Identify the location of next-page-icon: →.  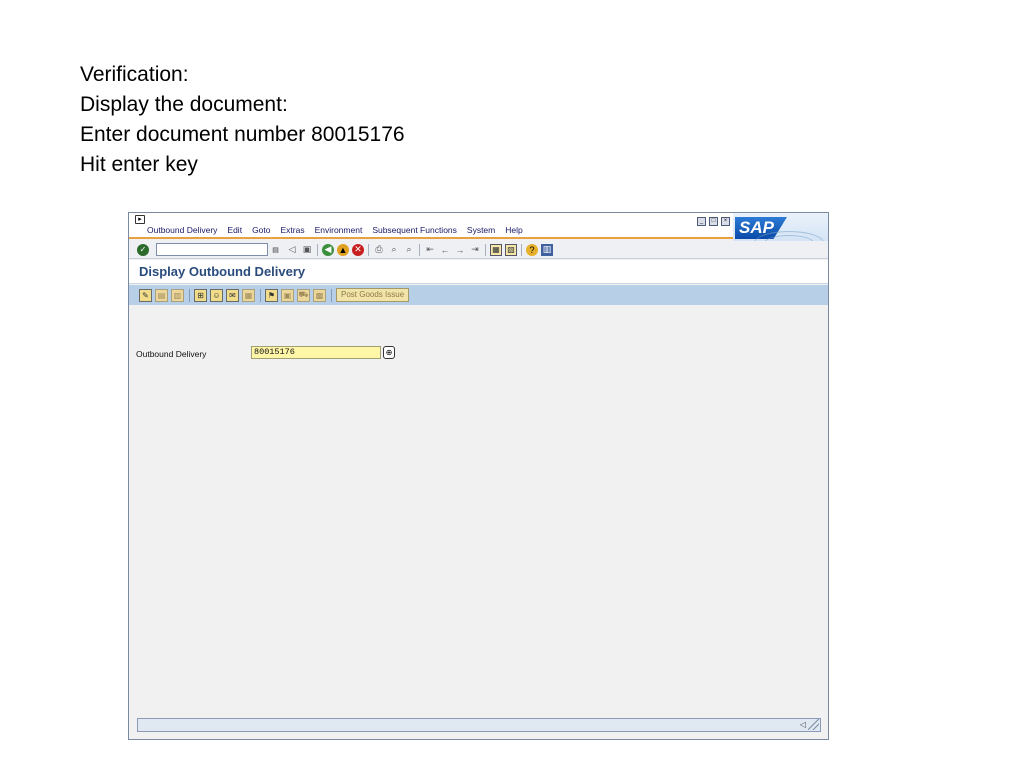
(460, 250).